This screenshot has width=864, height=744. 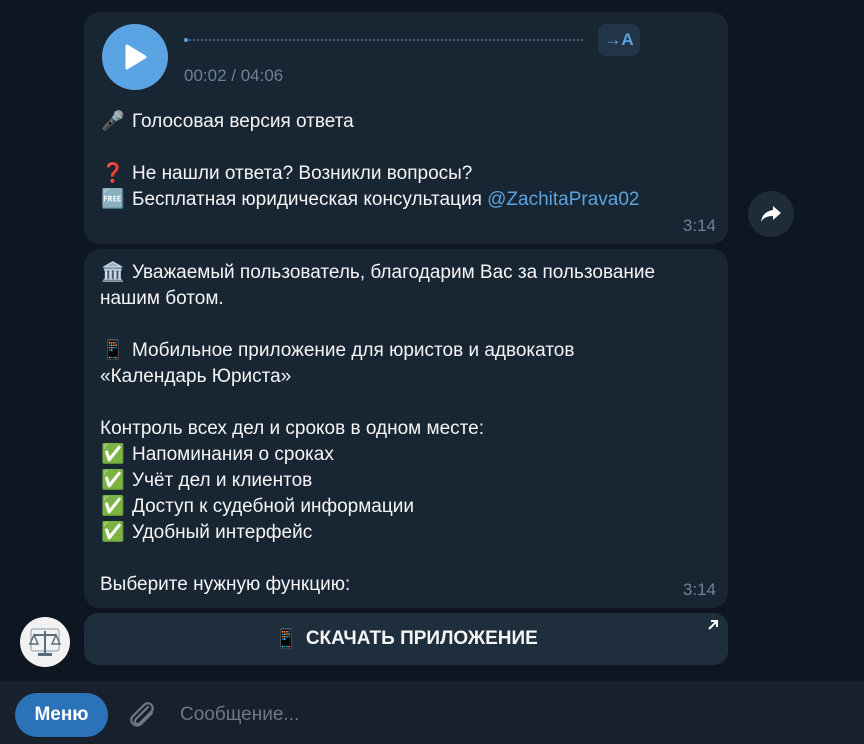 I want to click on forward-button, so click(x=771, y=214).